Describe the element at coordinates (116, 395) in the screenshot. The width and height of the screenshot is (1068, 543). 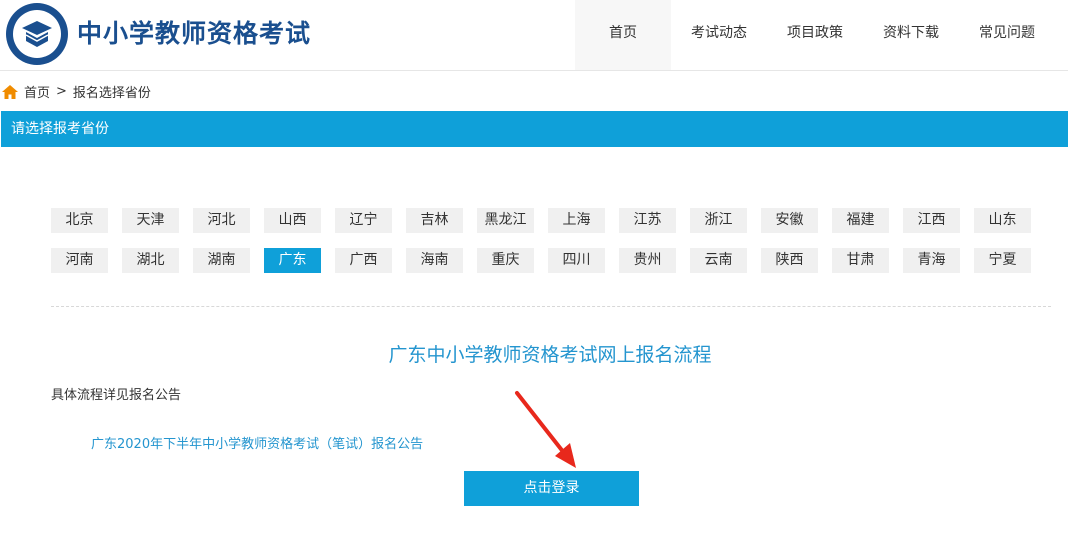
I see `flow-subtitle: 具体流程详见报名公告` at that location.